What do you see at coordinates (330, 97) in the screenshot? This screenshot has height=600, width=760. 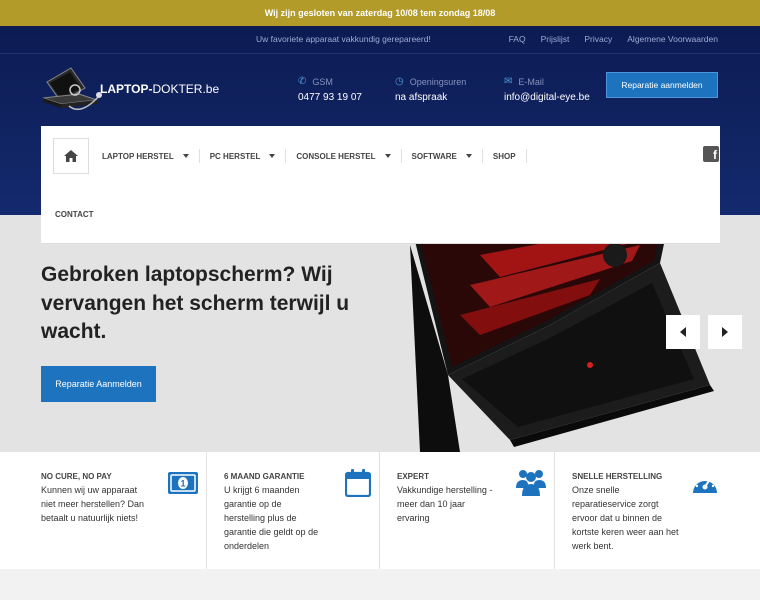 I see `gsm-value: 0477 93 19 07` at bounding box center [330, 97].